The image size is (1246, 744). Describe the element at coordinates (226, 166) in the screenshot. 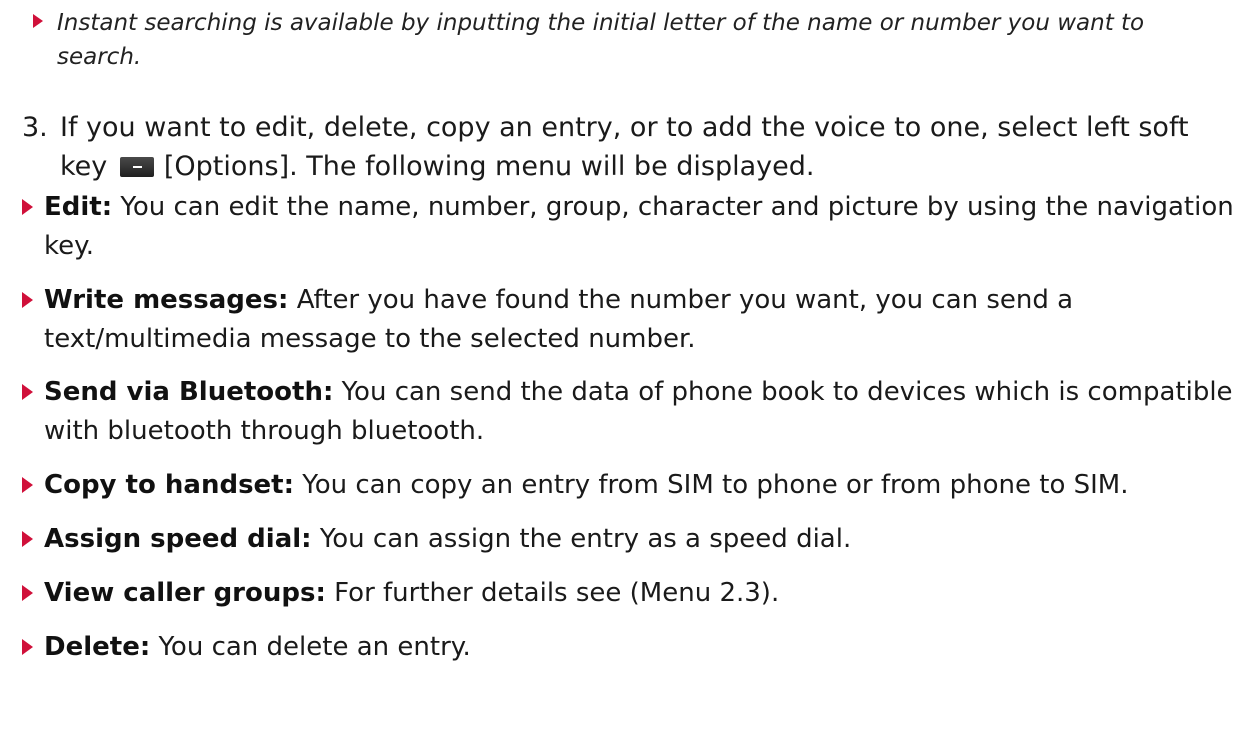

I see `options-key-label: [Options]` at that location.